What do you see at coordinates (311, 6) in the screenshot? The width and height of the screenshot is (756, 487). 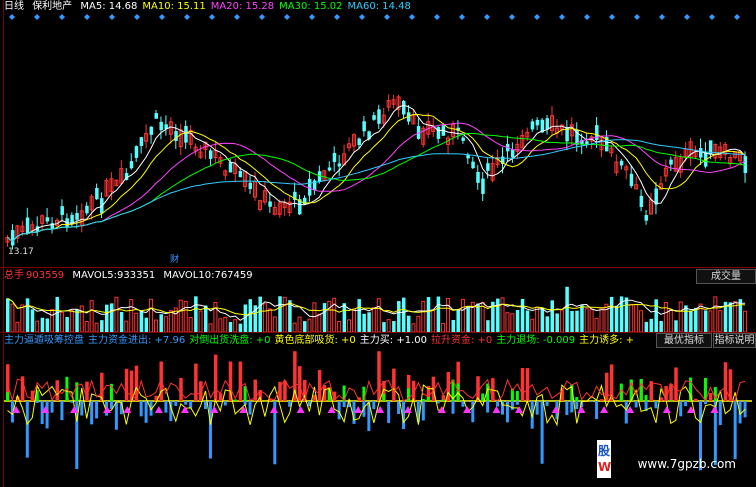 I see `ma-legend-item: MA30: 15.02` at bounding box center [311, 6].